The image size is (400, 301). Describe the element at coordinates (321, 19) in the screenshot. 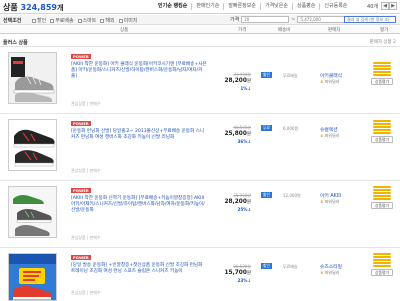

I see `price-max-input` at that location.